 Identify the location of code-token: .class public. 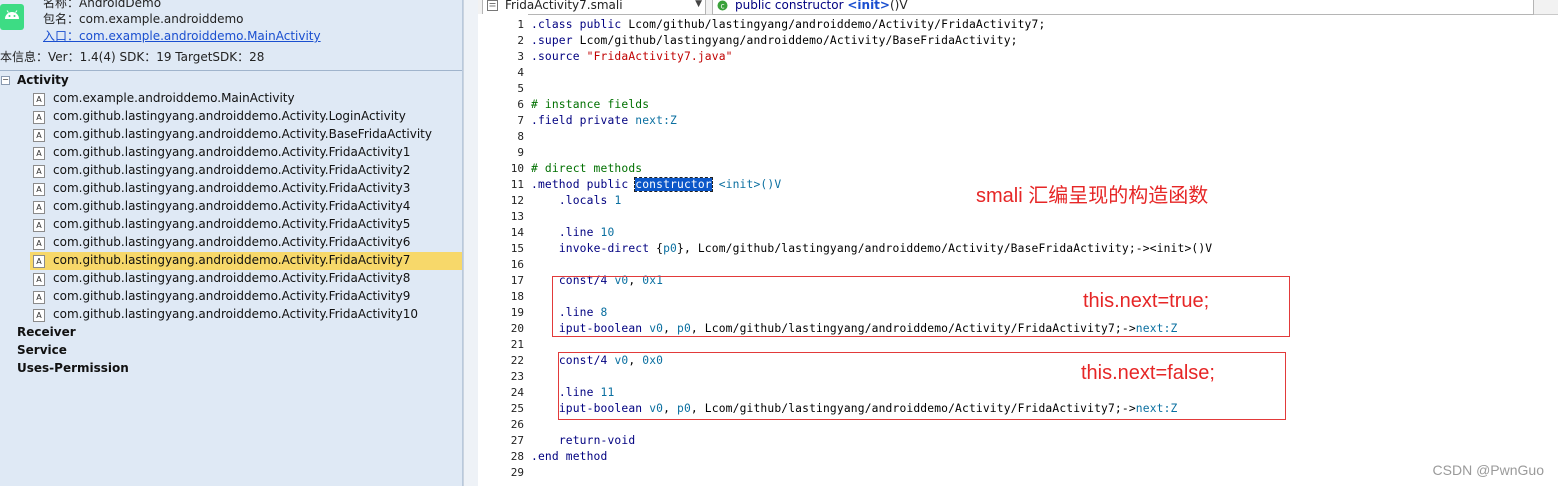
(576, 24).